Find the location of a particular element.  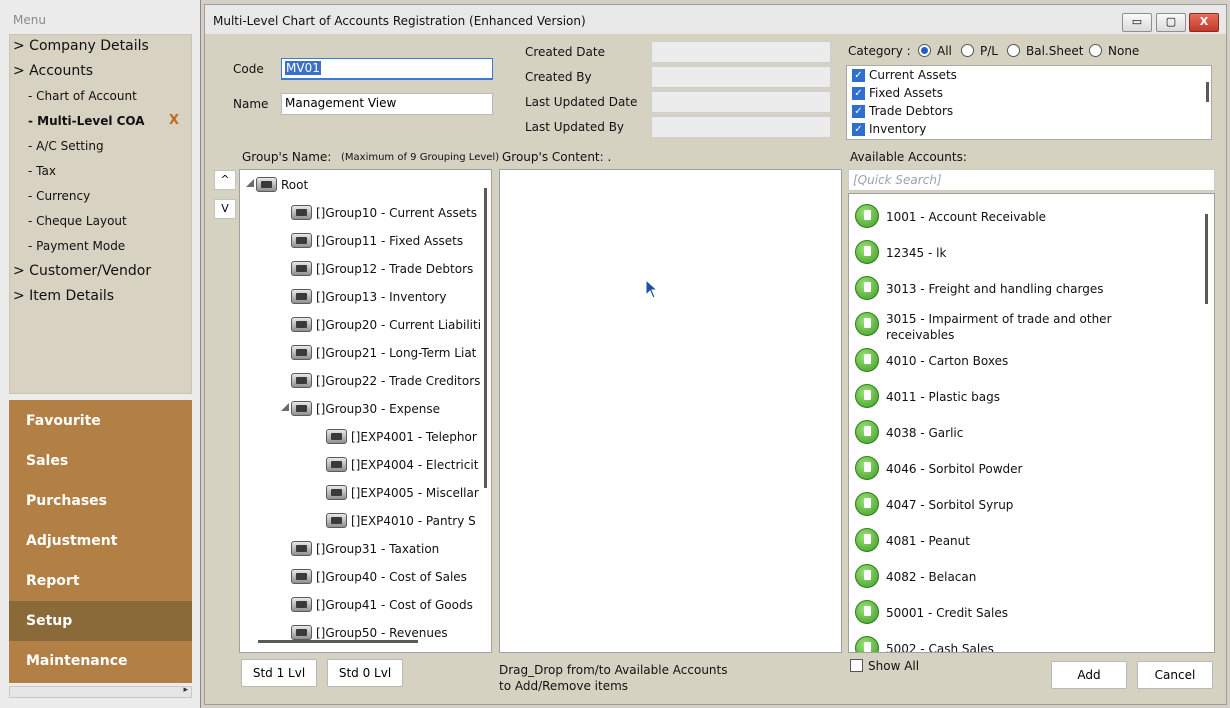

category-item-label: Fixed Assets is located at coordinates (906, 93).